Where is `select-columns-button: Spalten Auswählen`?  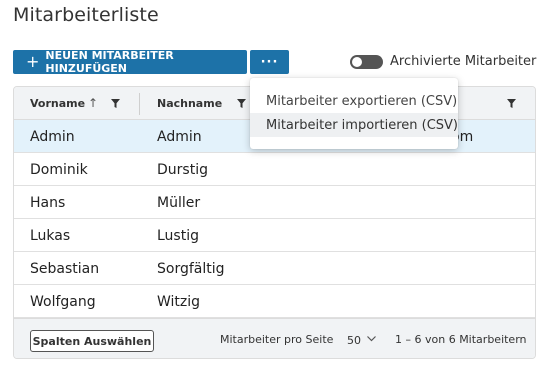 select-columns-button: Spalten Auswählen is located at coordinates (92, 341).